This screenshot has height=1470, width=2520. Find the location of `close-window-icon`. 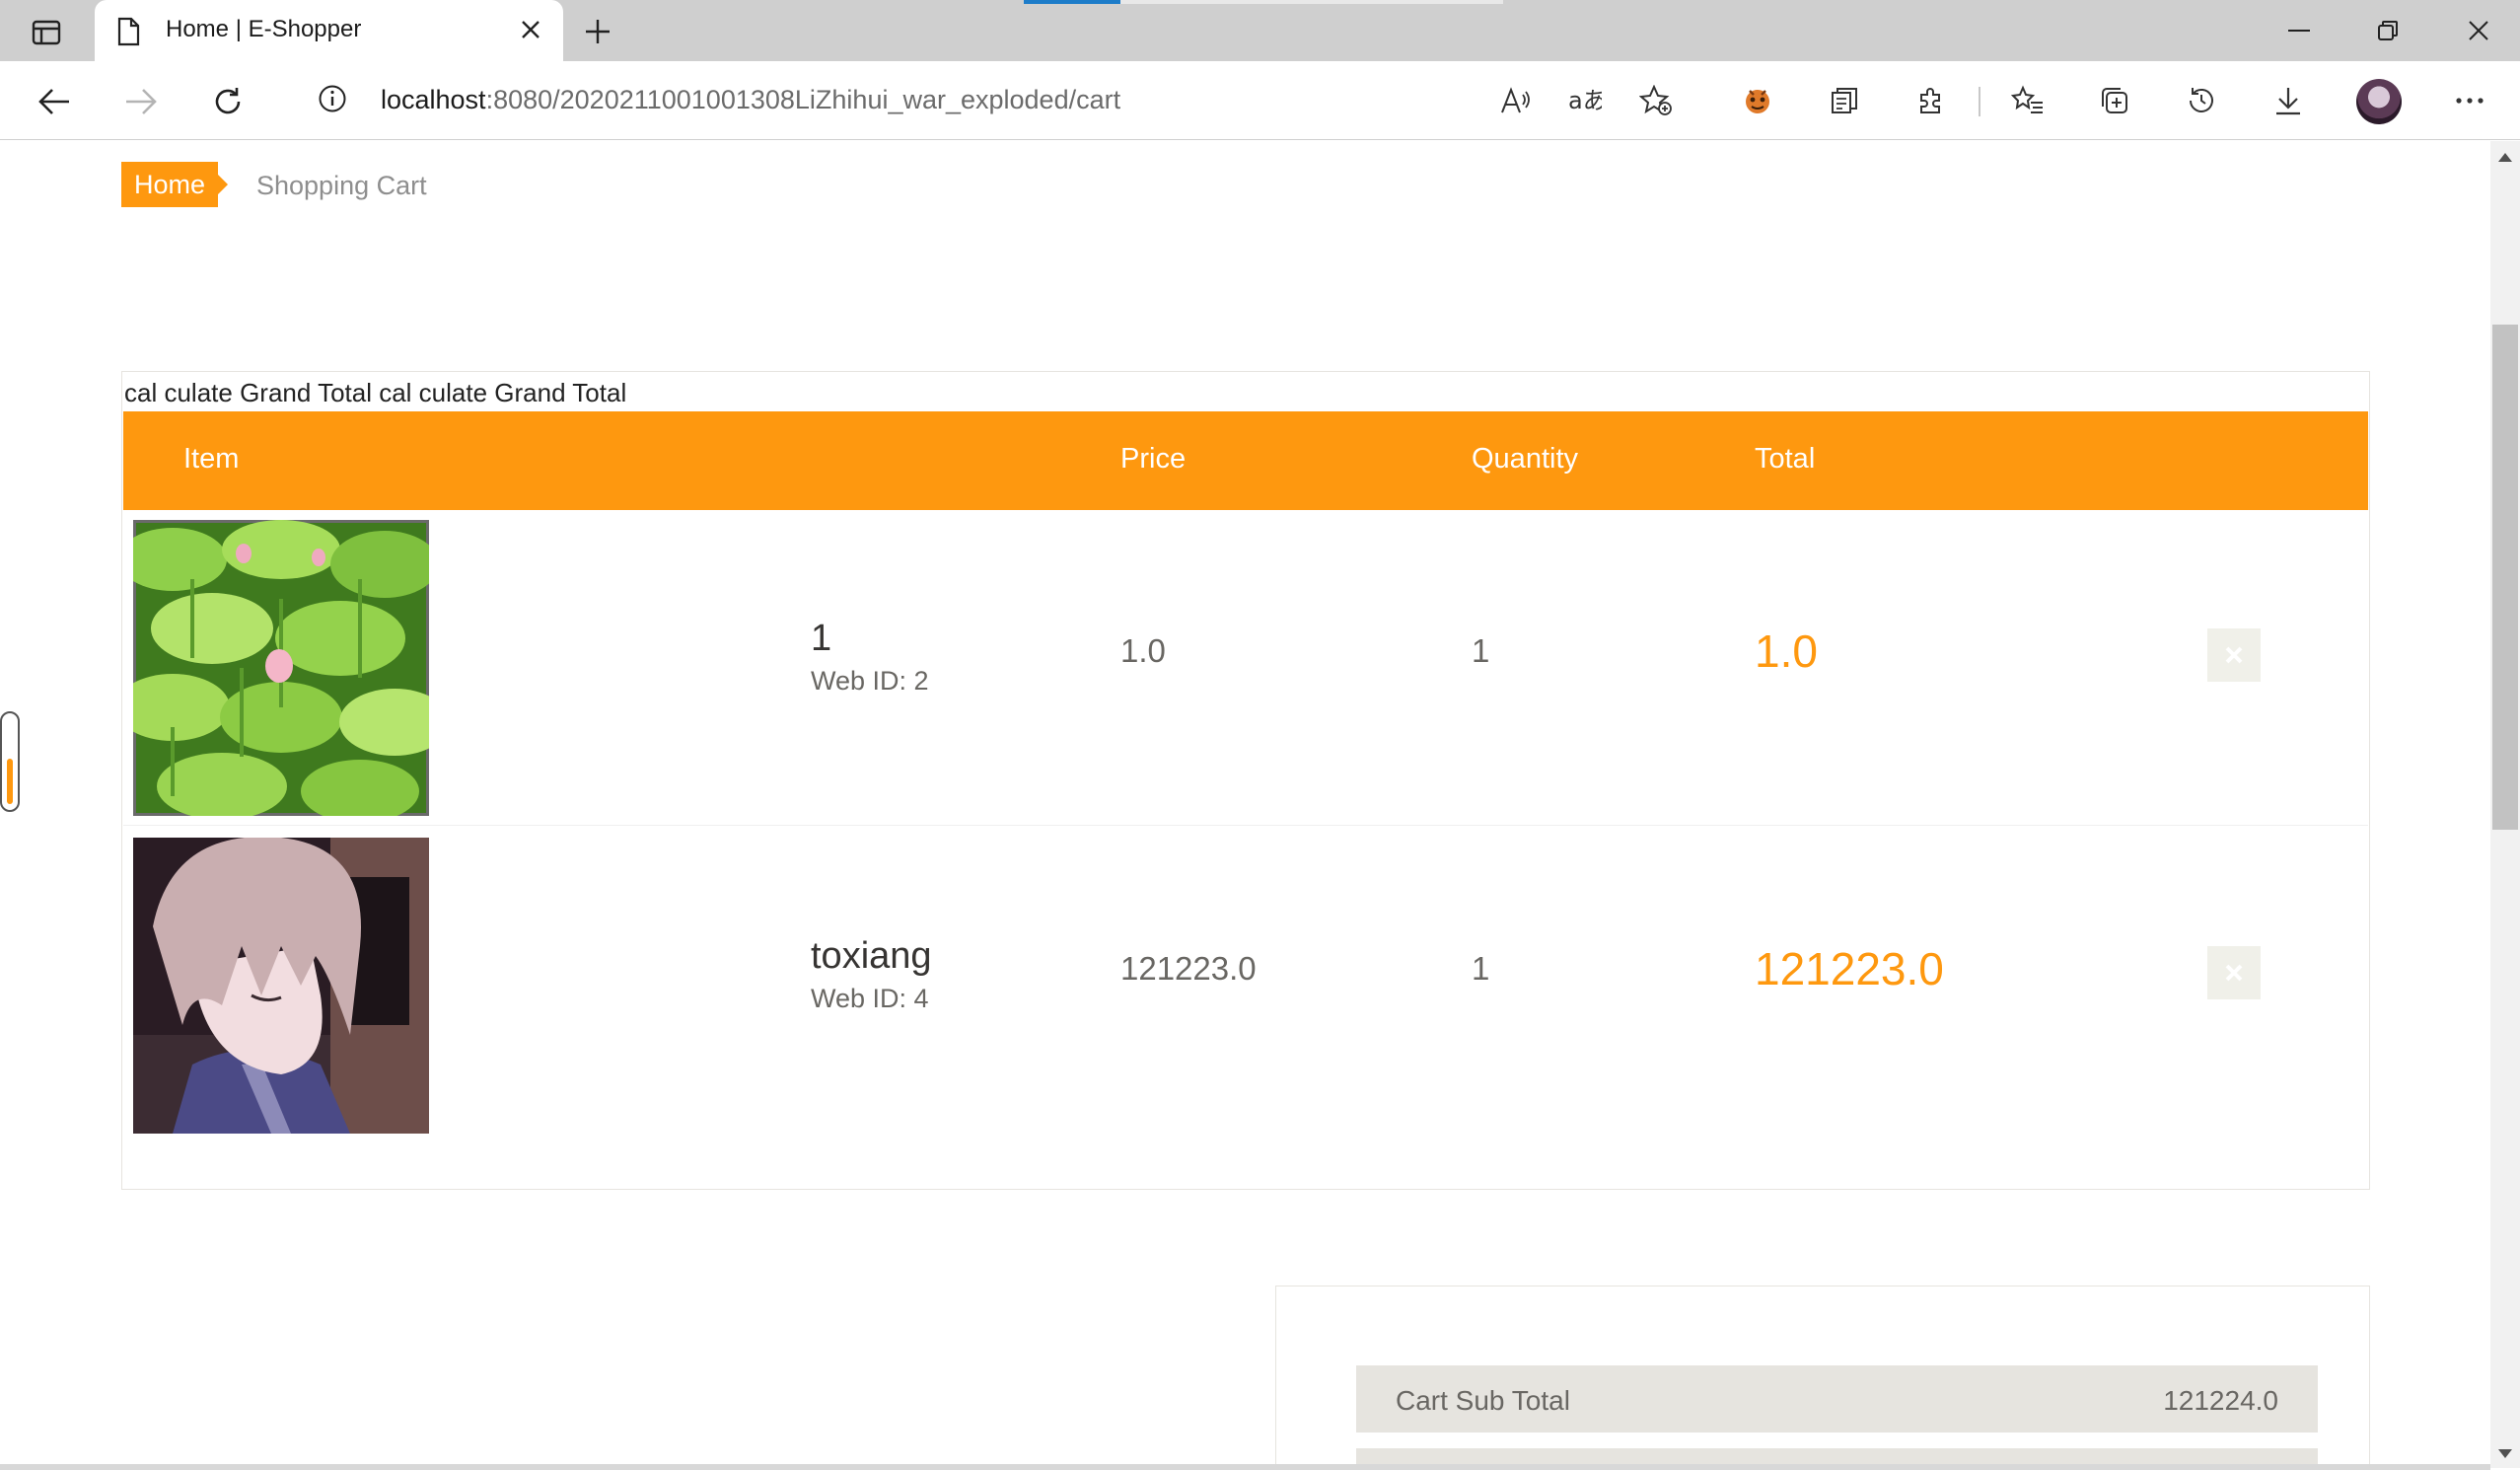

close-window-icon is located at coordinates (2478, 31).